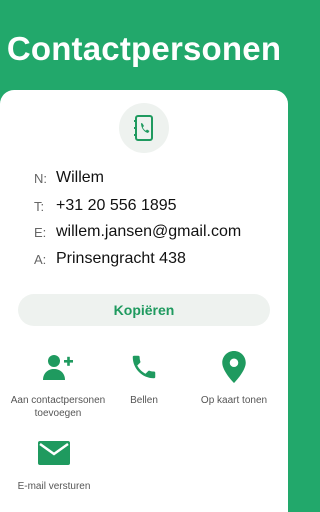  I want to click on action-label: Op kaart tonen, so click(234, 400).